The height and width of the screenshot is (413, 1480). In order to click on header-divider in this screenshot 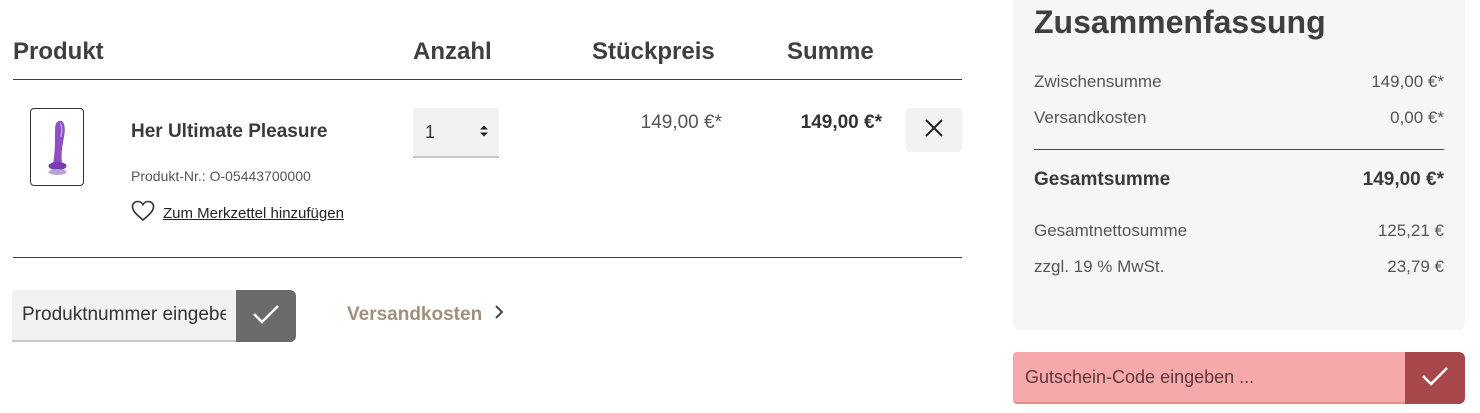, I will do `click(487, 79)`.